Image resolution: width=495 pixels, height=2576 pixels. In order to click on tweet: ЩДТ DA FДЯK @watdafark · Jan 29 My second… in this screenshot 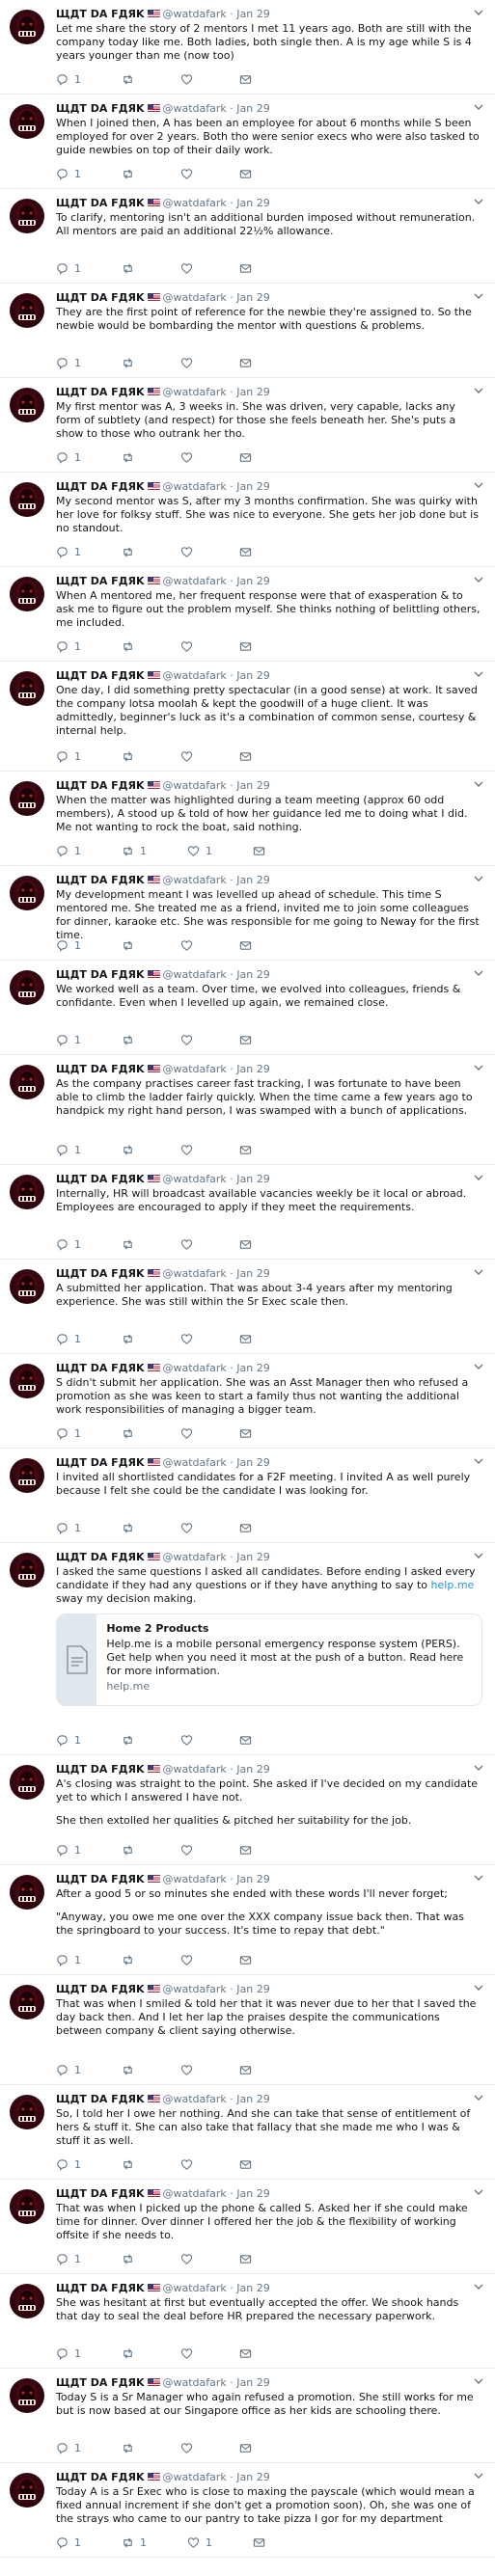, I will do `click(247, 520)`.